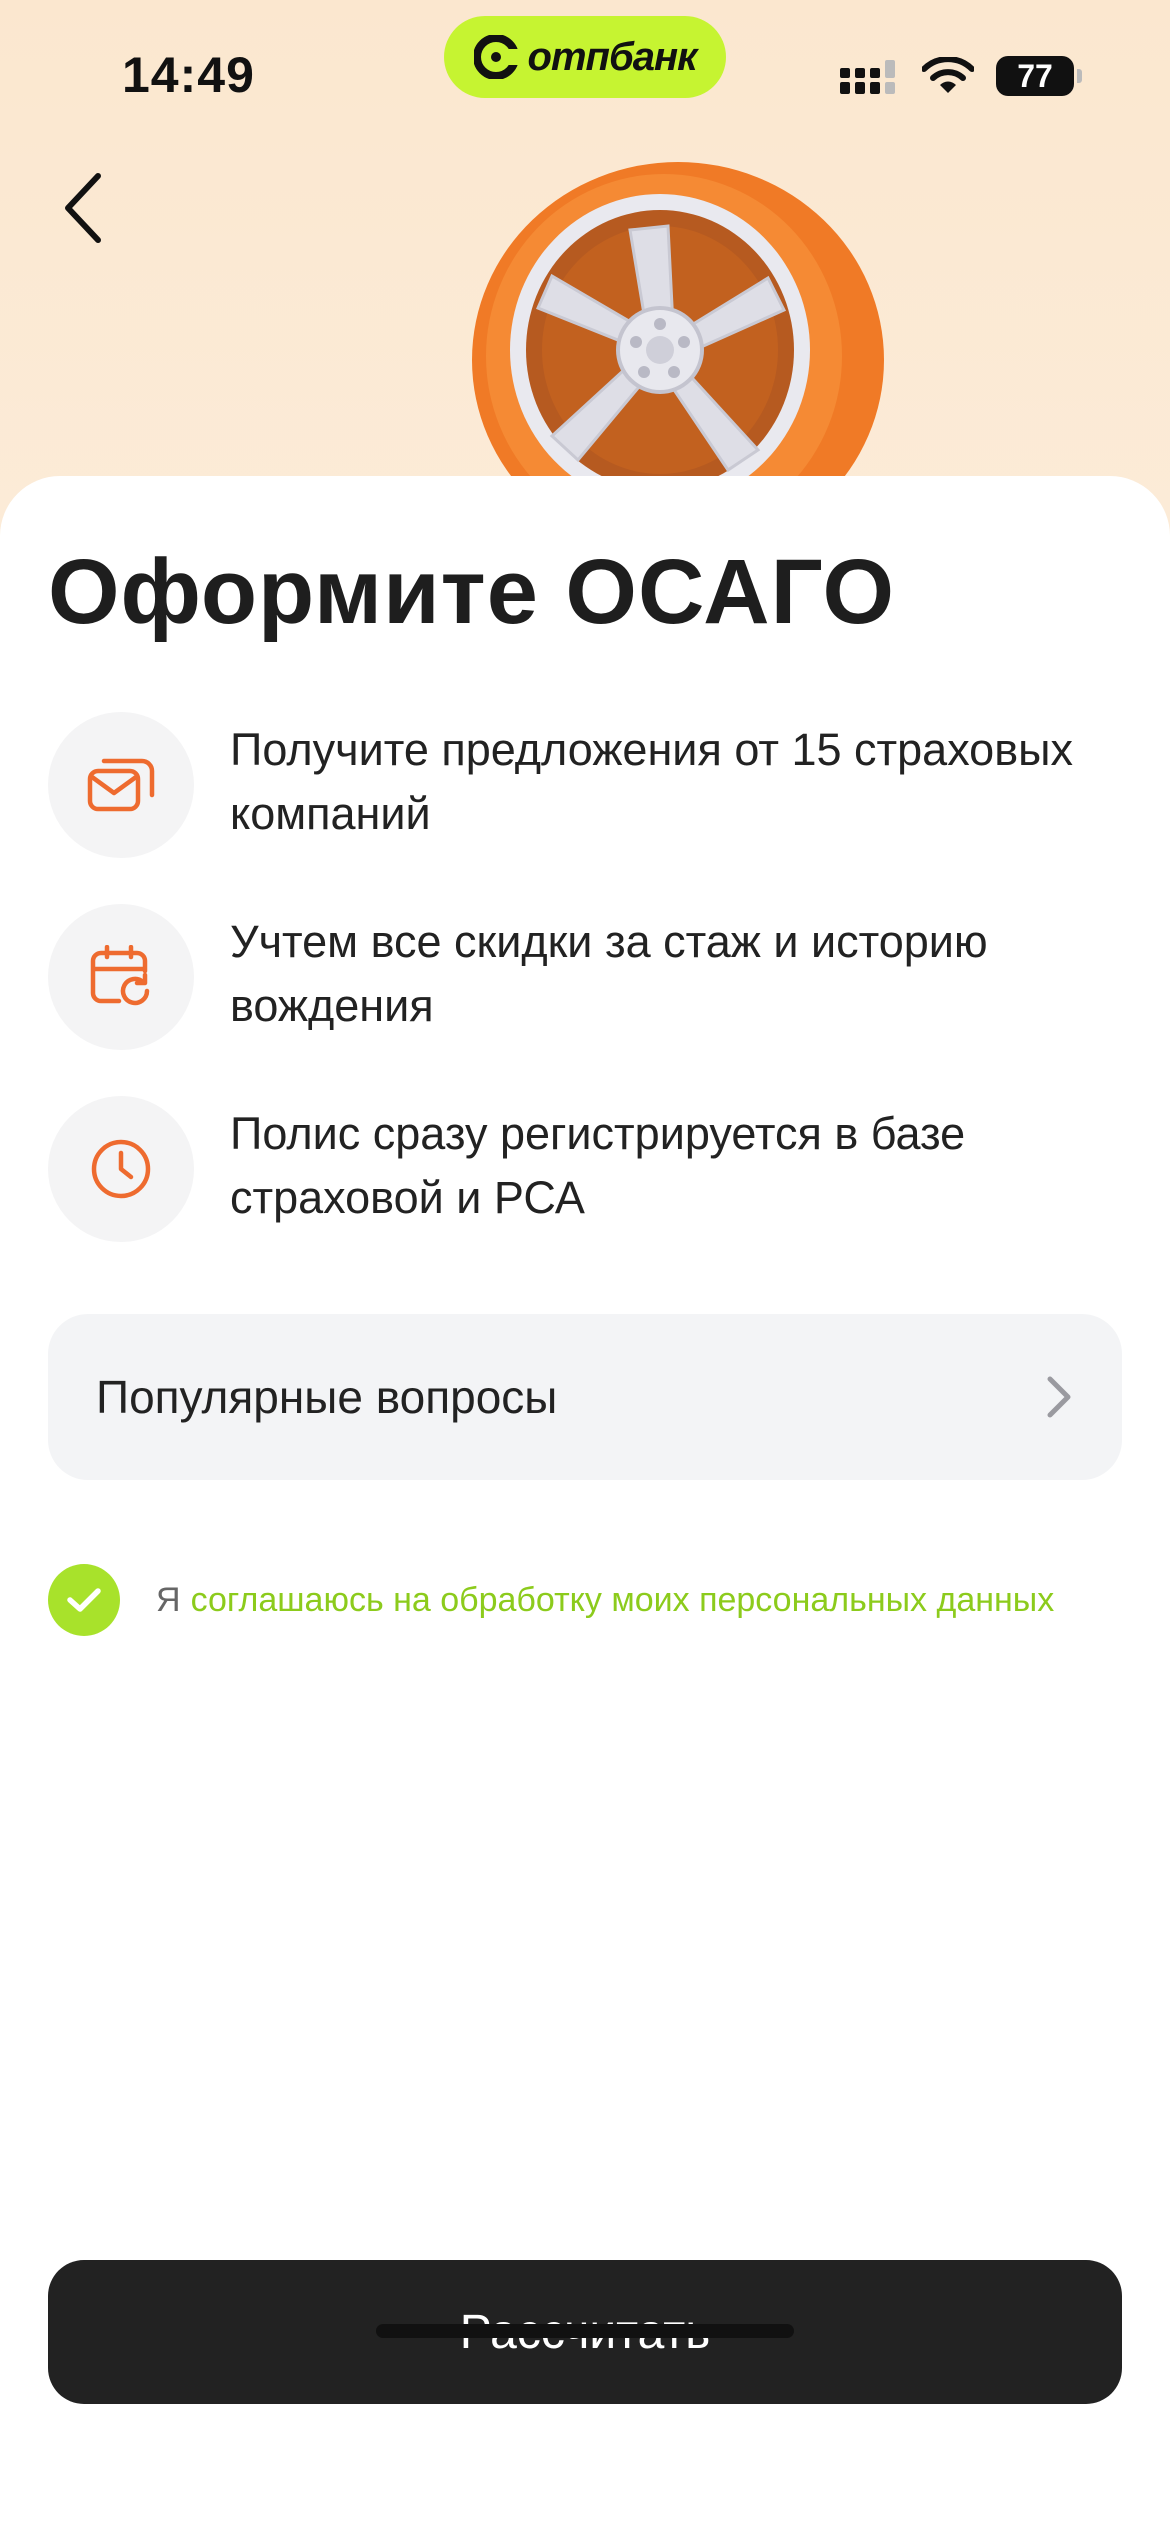 The height and width of the screenshot is (2532, 1170). I want to click on bank-logo-pill: отпбанк, so click(585, 57).